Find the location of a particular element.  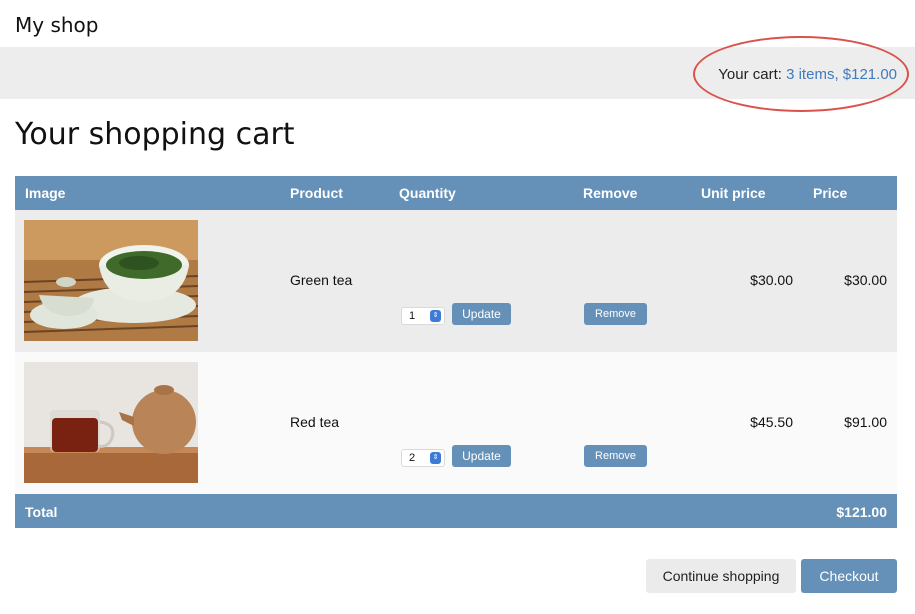

product-name: Red tea is located at coordinates (315, 422).